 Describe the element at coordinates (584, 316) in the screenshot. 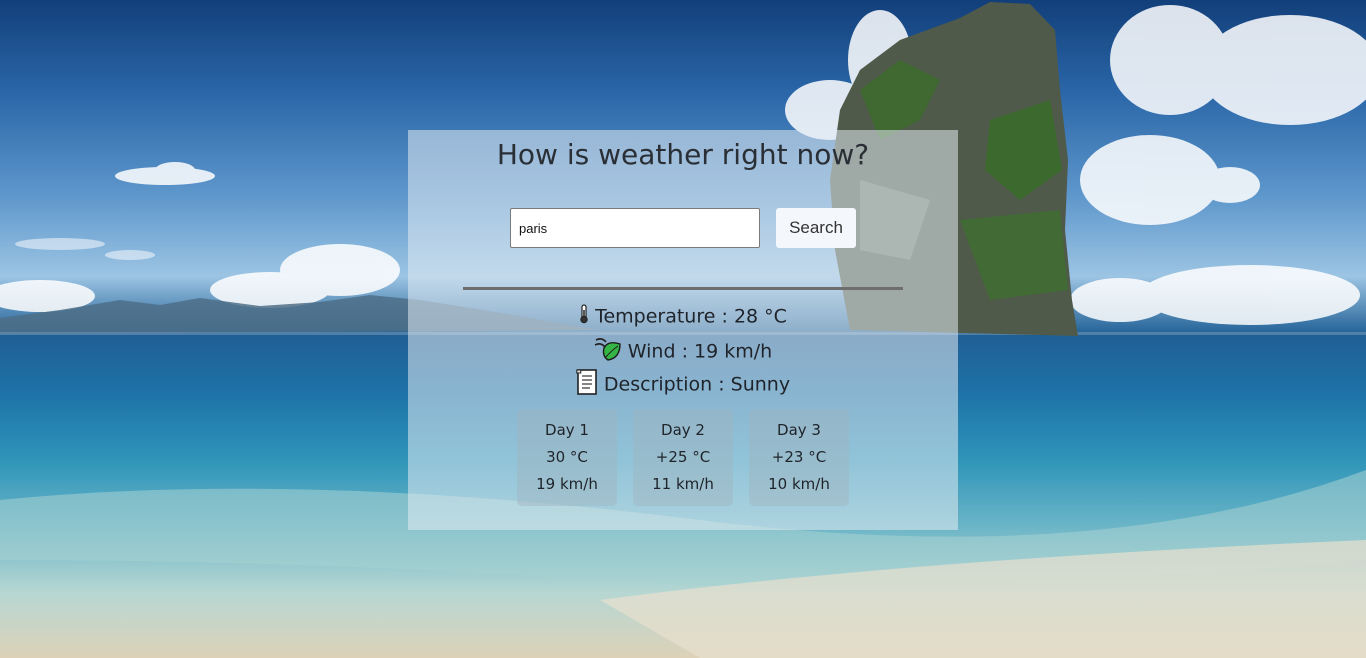

I see `thermometer-icon` at that location.